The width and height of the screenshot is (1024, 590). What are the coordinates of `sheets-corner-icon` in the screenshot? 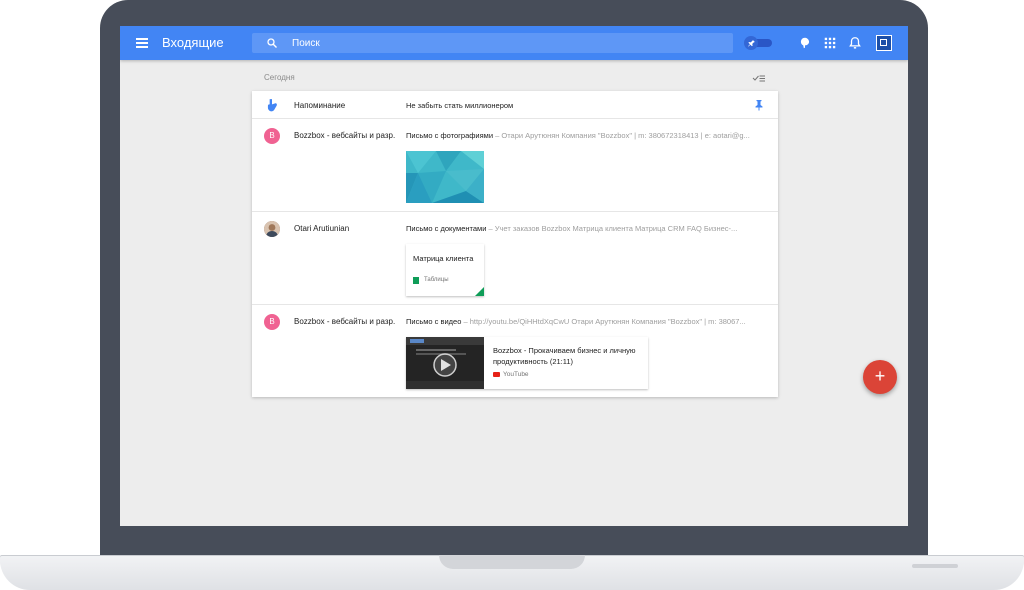 It's located at (479, 291).